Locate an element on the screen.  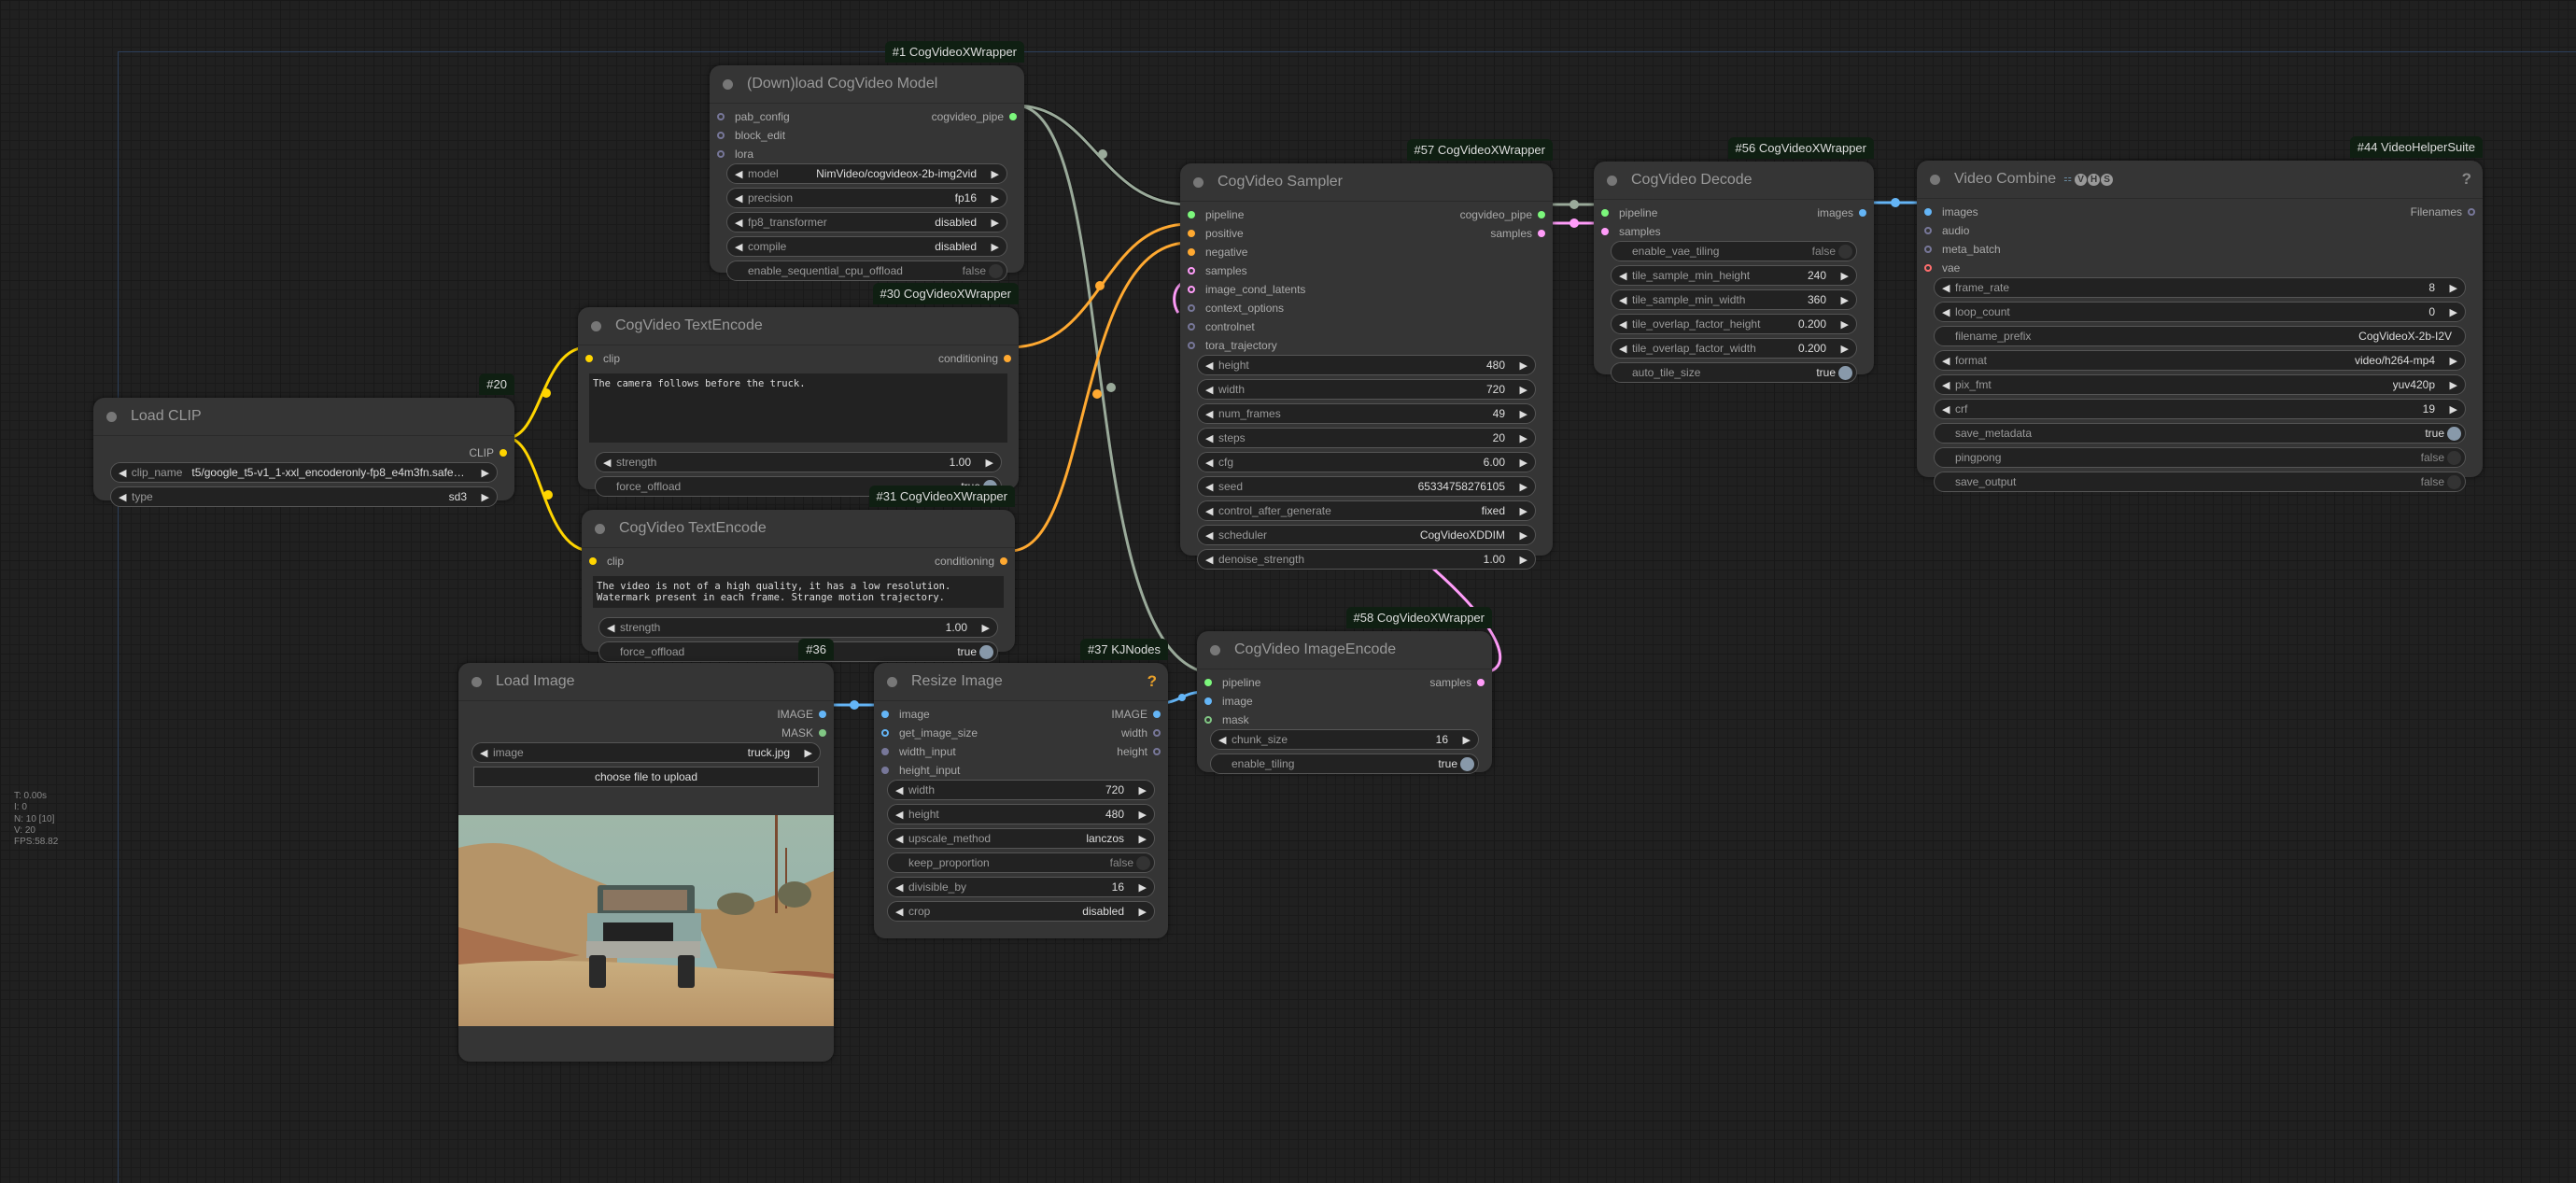
widget-cfg: ◀ cfg 6.00 ▶ is located at coordinates (1367, 462).